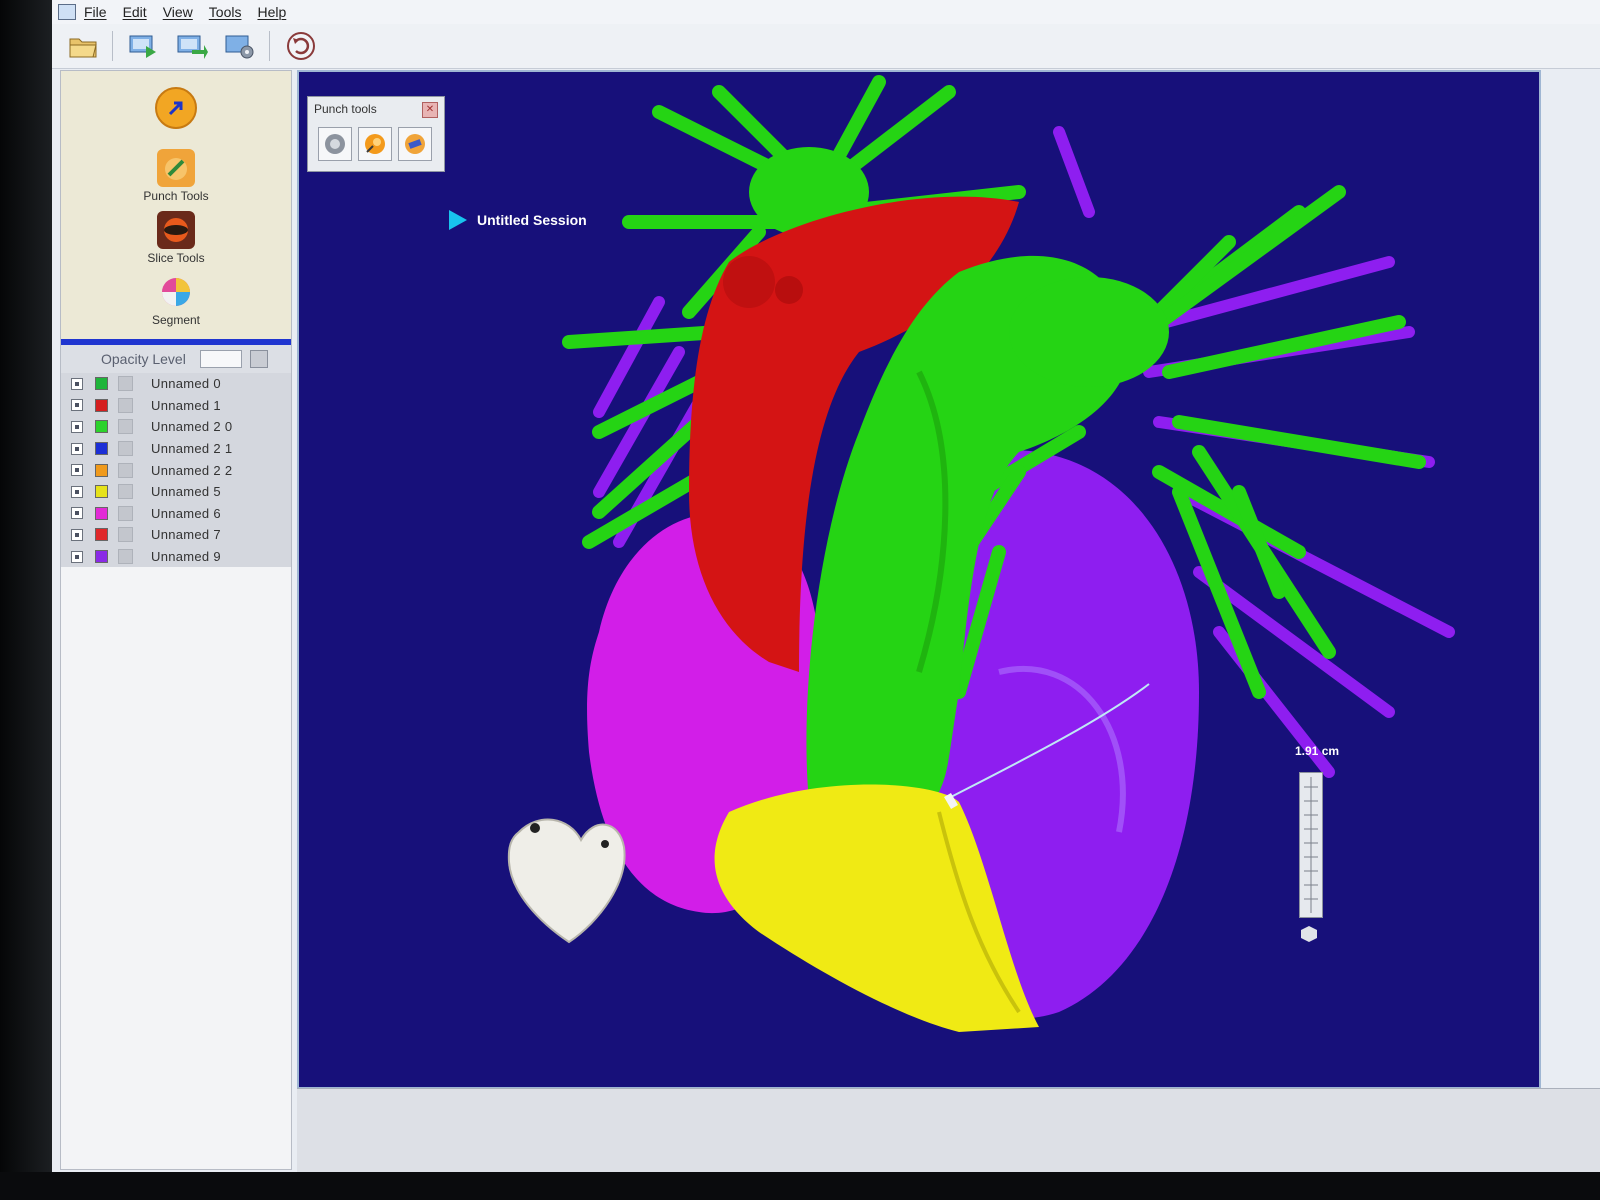 This screenshot has width=1600, height=1200. What do you see at coordinates (176, 359) in the screenshot?
I see `opacity-level-row: Opacity Level` at bounding box center [176, 359].